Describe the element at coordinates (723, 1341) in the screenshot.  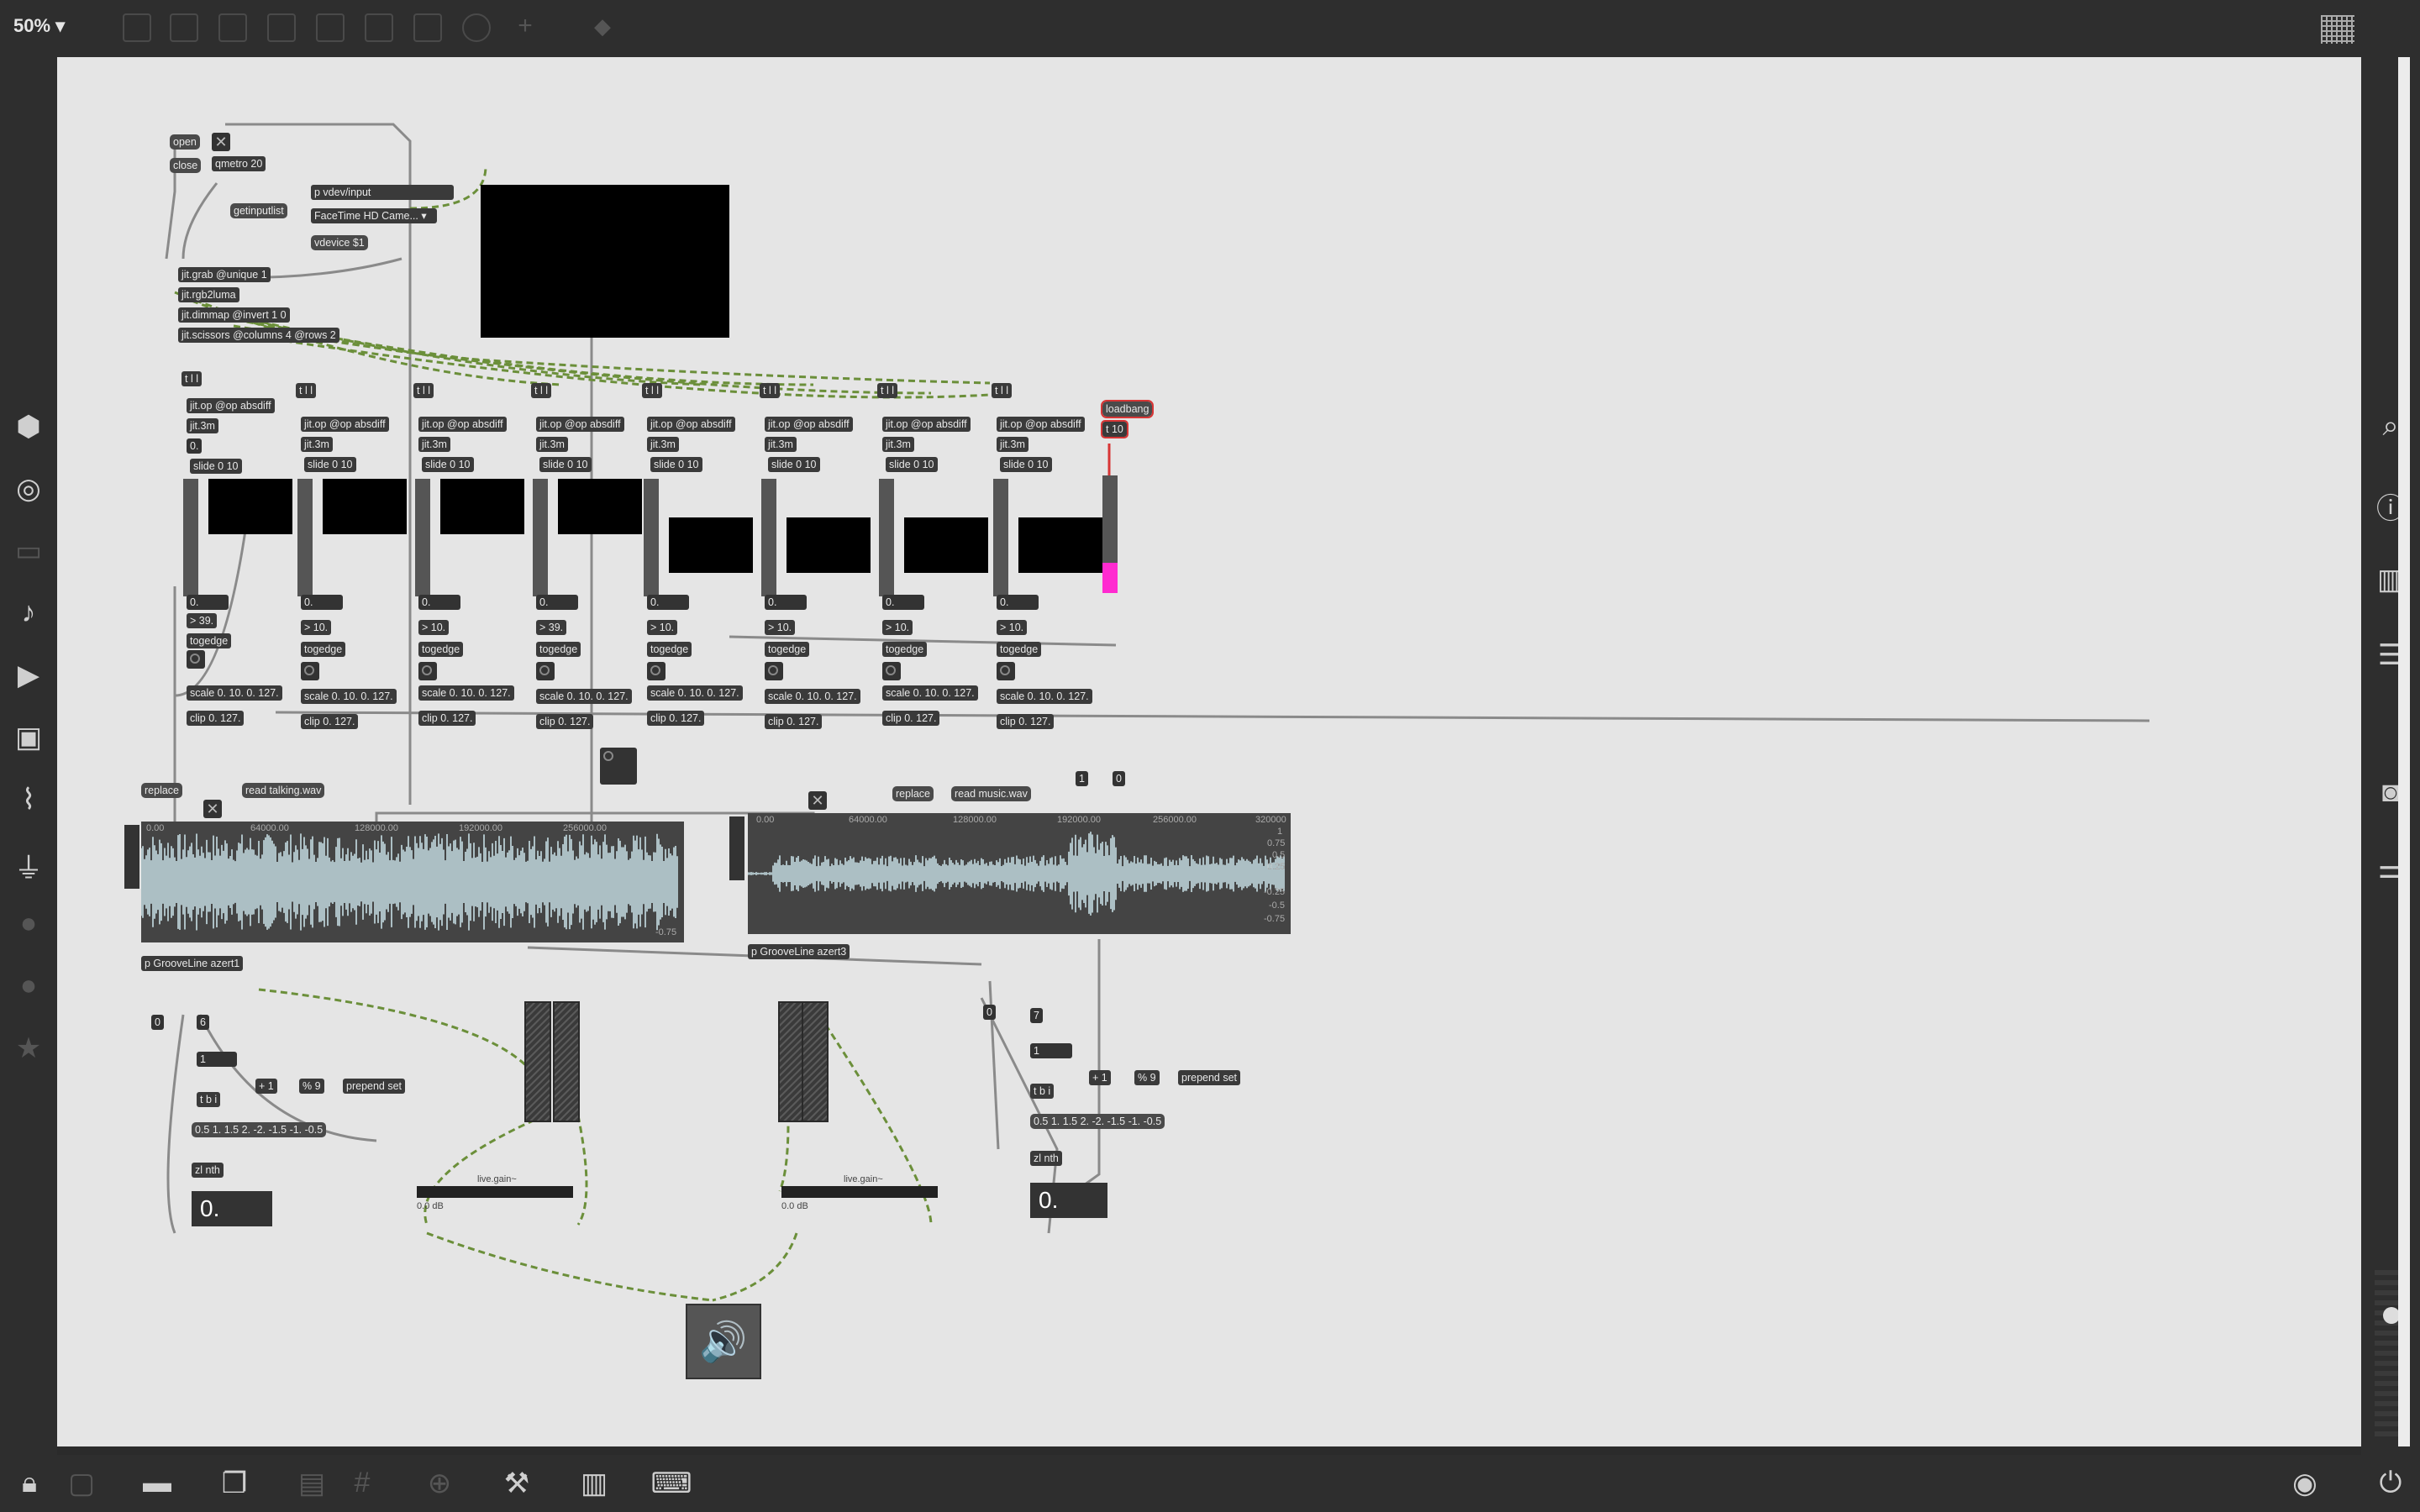
I see `speaker-icon: 🔊` at that location.